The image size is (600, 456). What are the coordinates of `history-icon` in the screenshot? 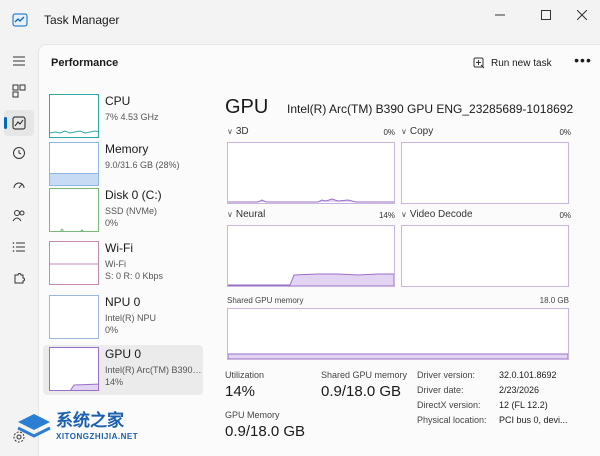 It's located at (19, 153).